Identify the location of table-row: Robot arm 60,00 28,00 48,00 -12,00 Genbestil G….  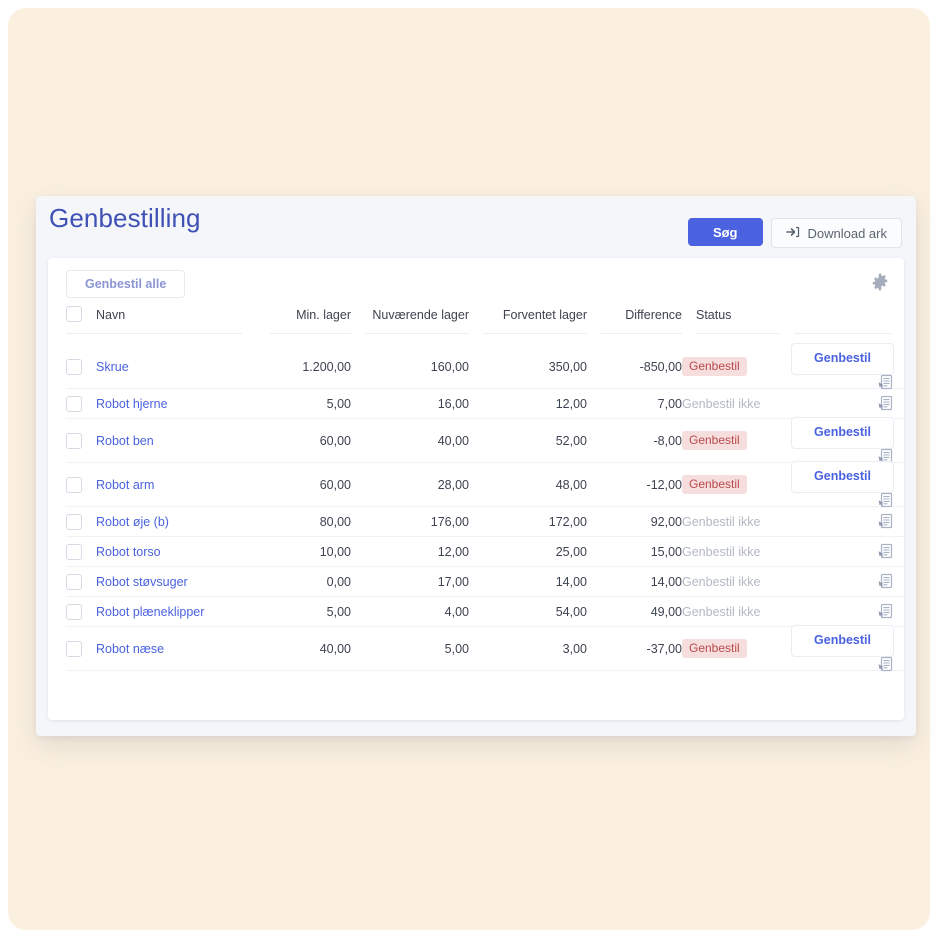
(485, 484).